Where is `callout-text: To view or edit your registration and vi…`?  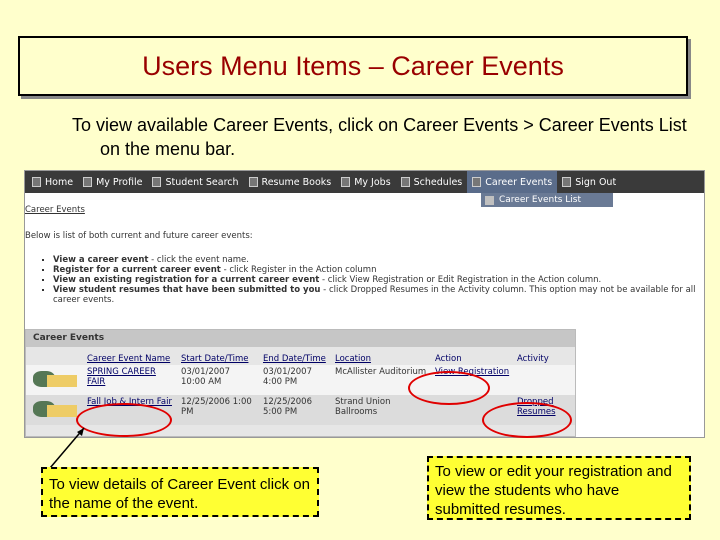 callout-text: To view or edit your registration and vi… is located at coordinates (553, 490).